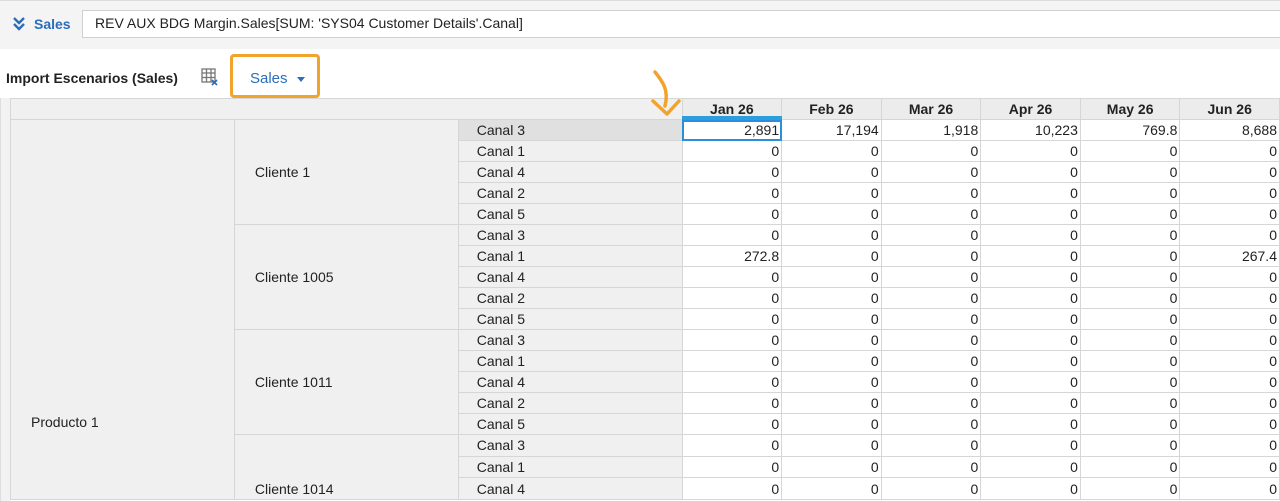 Image resolution: width=1280 pixels, height=501 pixels. I want to click on column-header: Jan 26, so click(732, 109).